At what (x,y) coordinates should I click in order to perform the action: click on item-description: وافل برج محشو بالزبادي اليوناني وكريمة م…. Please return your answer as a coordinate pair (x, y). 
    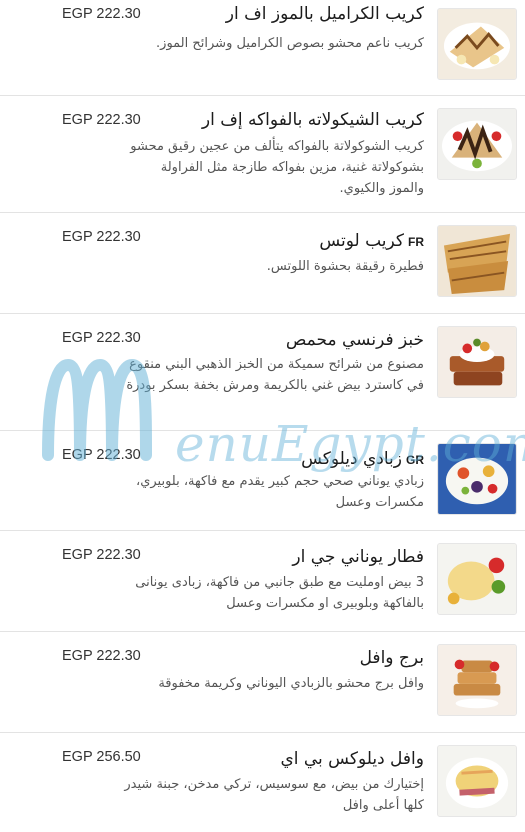
    Looking at the image, I should click on (291, 683).